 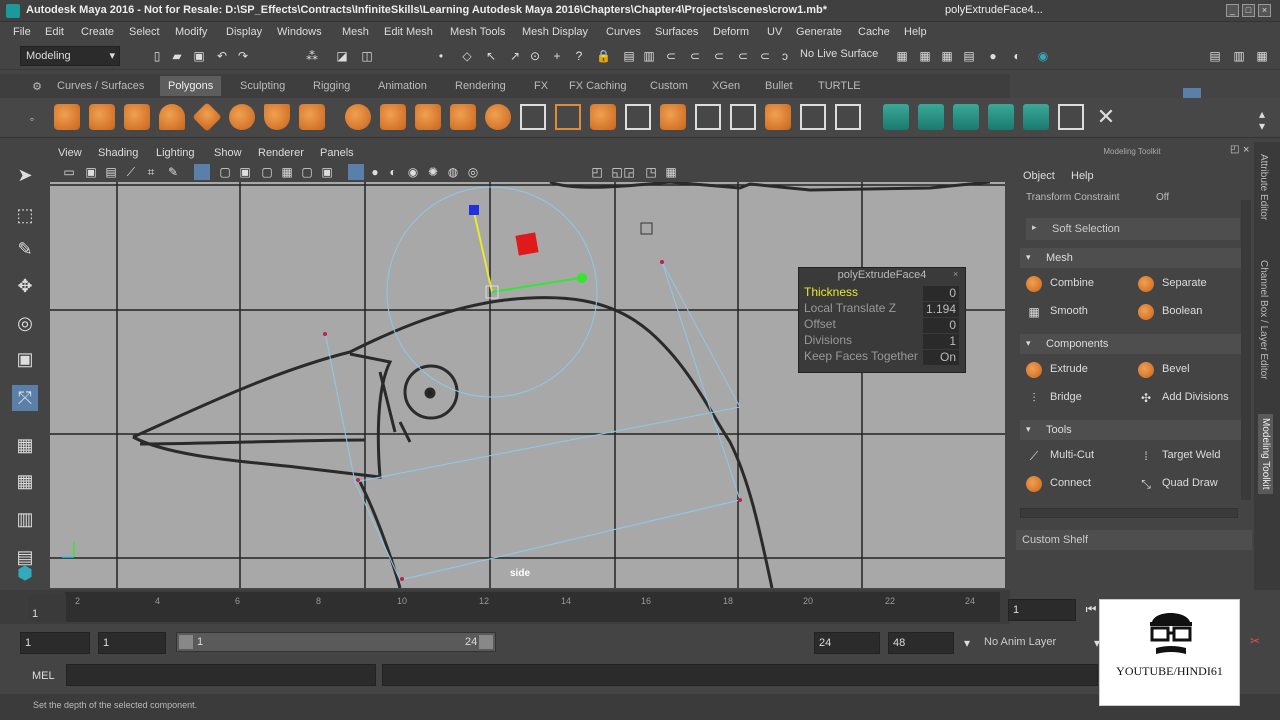 What do you see at coordinates (1262, 56) in the screenshot?
I see `toggle-channel-box-icon: ▦` at bounding box center [1262, 56].